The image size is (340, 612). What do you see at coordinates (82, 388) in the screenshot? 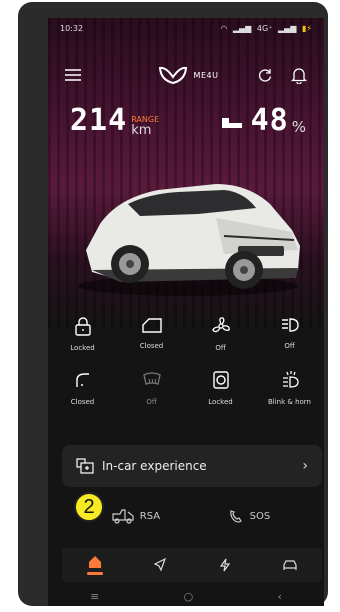
I see `window-control: Closed` at bounding box center [82, 388].